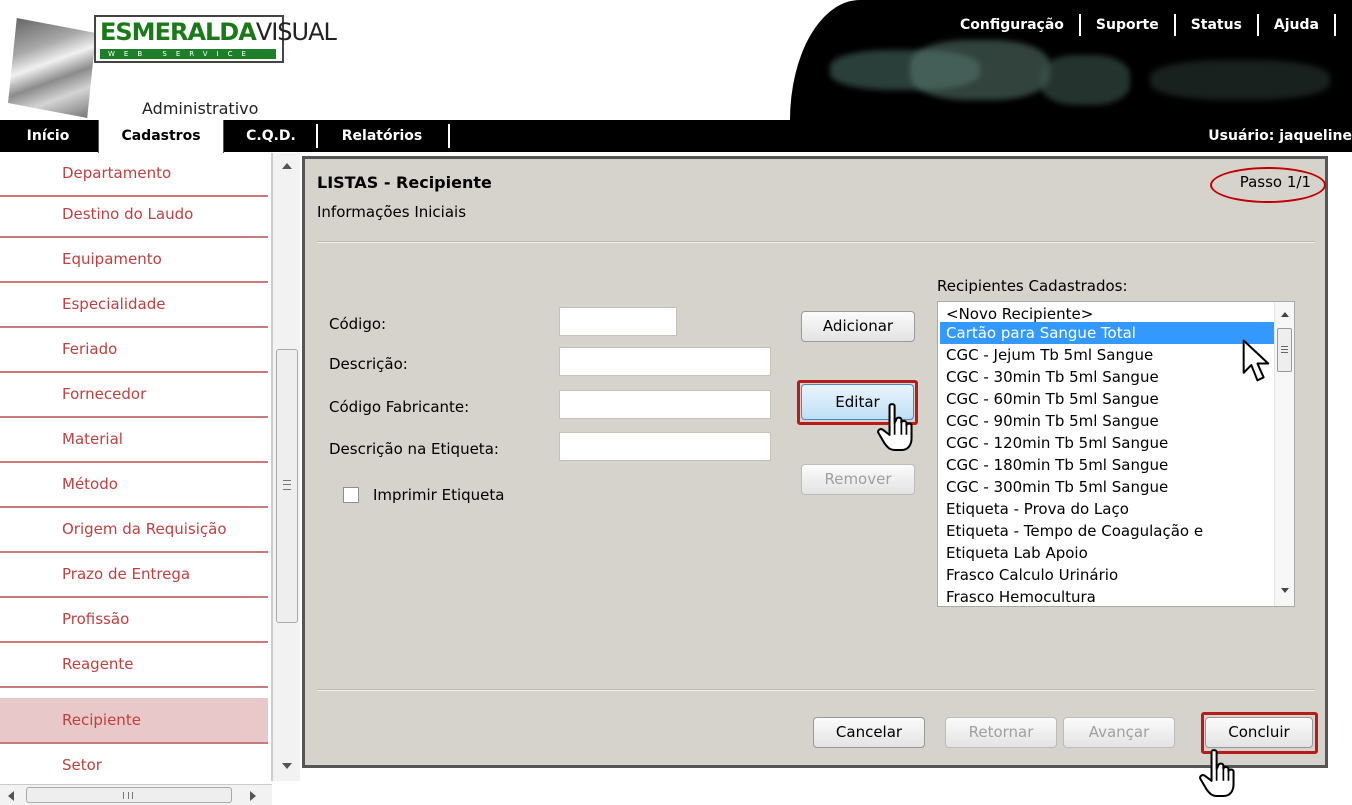  I want to click on link-ajuda: Ajuda, so click(1297, 25).